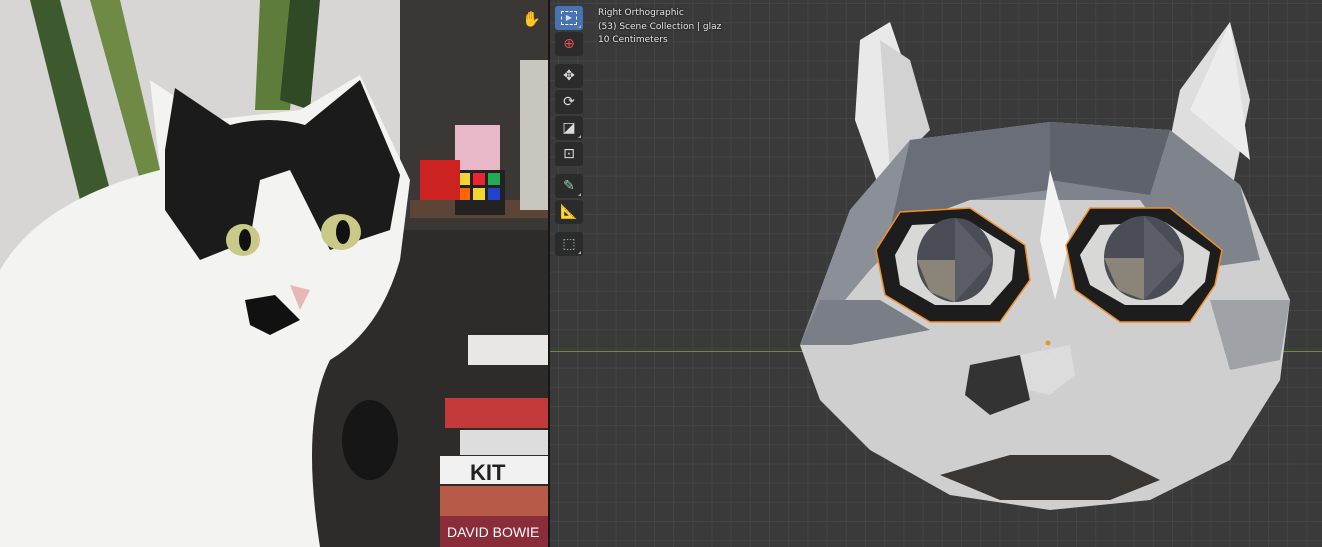  I want to click on add-cube-icon: ⬚, so click(569, 244).